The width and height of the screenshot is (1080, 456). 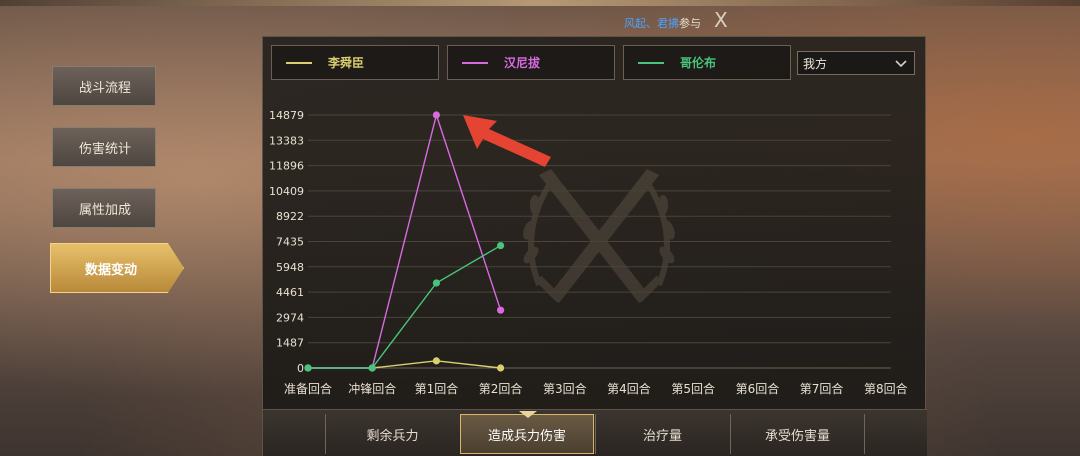 I want to click on y-tick-label: 10409, so click(x=286, y=191).